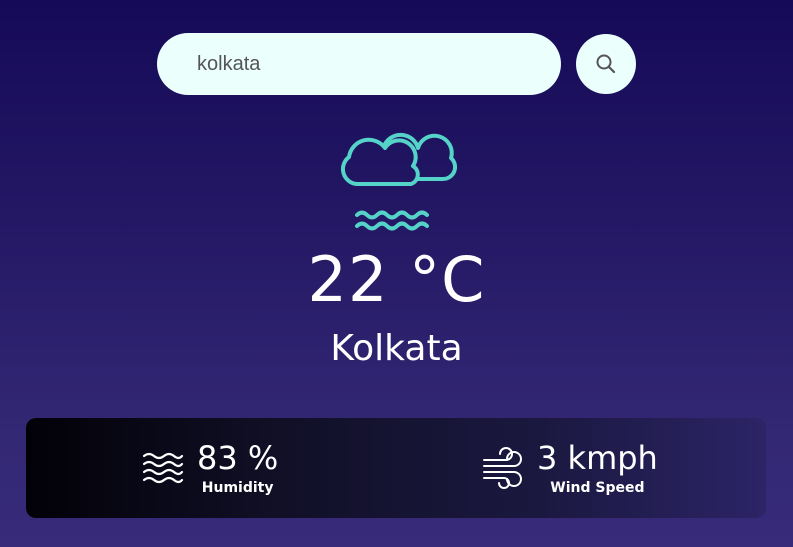 Image resolution: width=793 pixels, height=547 pixels. I want to click on search-icon, so click(606, 64).